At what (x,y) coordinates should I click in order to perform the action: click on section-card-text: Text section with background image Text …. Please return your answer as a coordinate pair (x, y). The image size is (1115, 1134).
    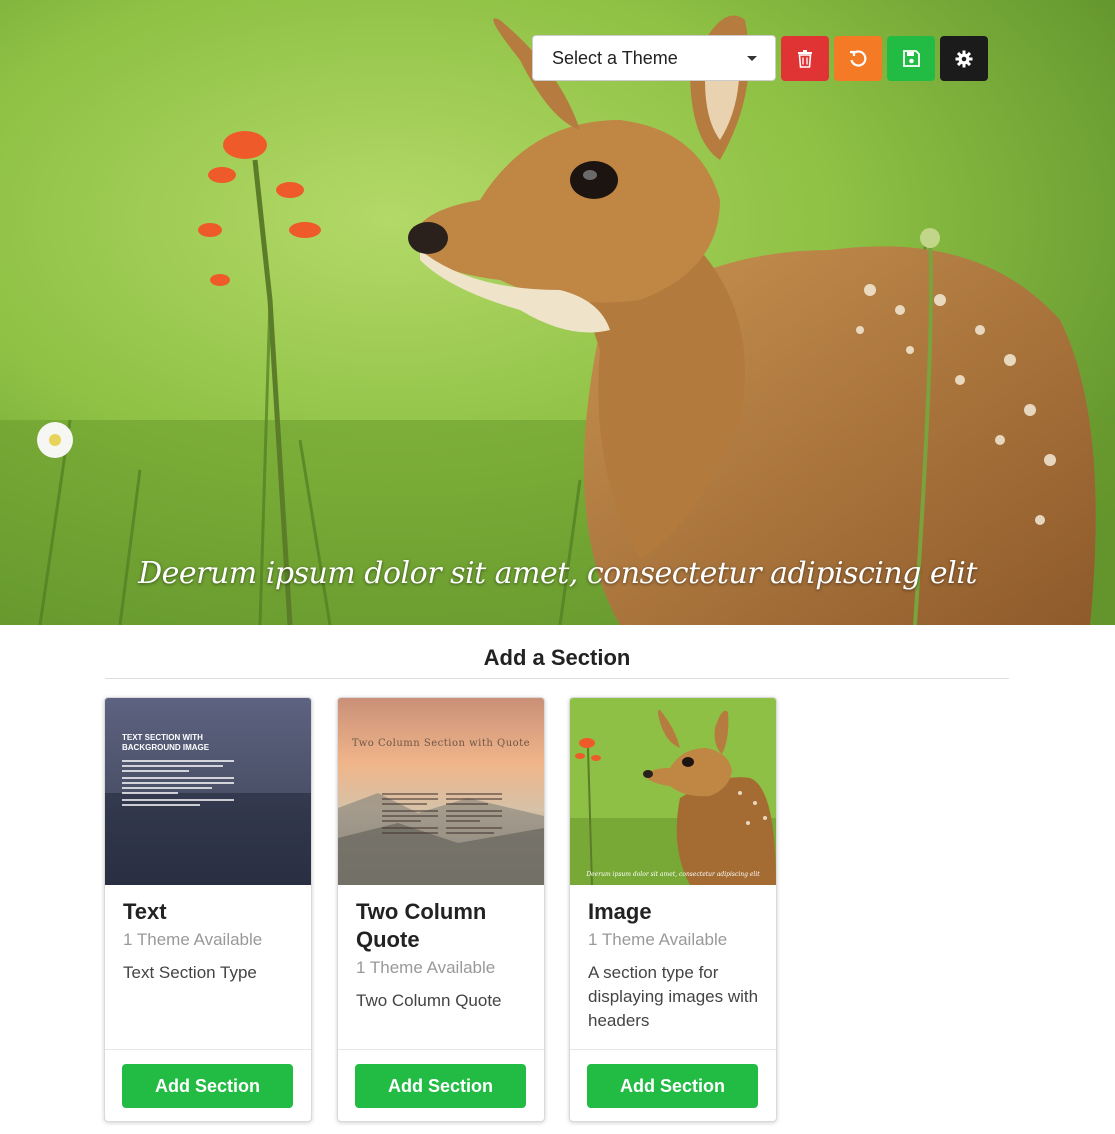
    Looking at the image, I should click on (208, 909).